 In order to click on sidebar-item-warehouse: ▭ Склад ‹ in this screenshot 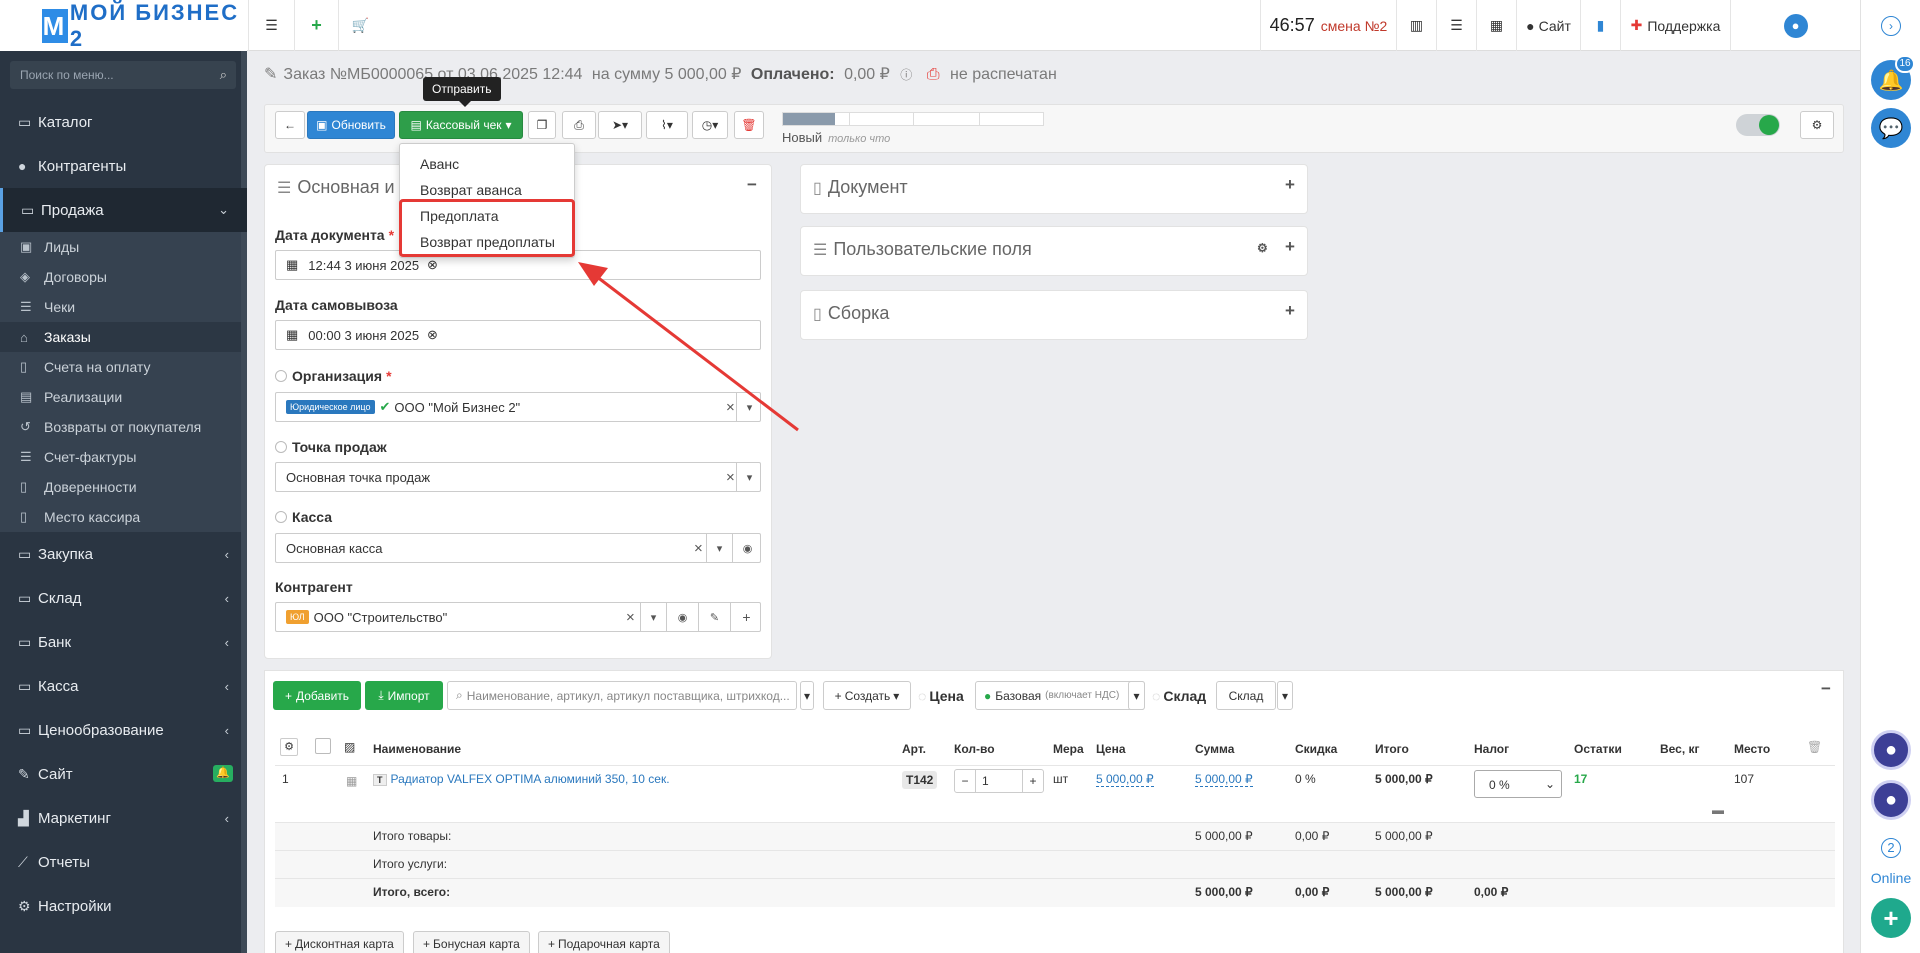, I will do `click(123, 598)`.